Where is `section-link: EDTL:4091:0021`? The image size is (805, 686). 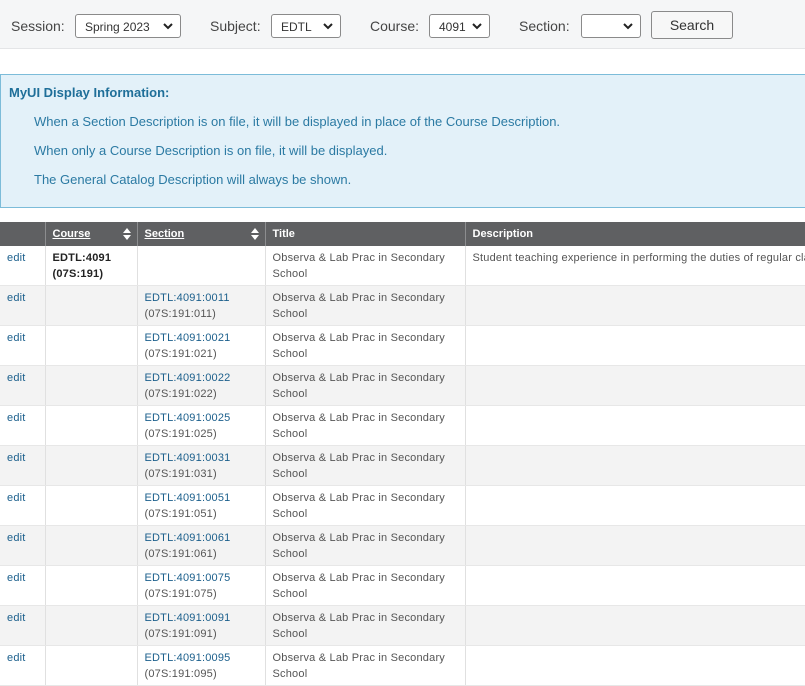 section-link: EDTL:4091:0021 is located at coordinates (205, 338).